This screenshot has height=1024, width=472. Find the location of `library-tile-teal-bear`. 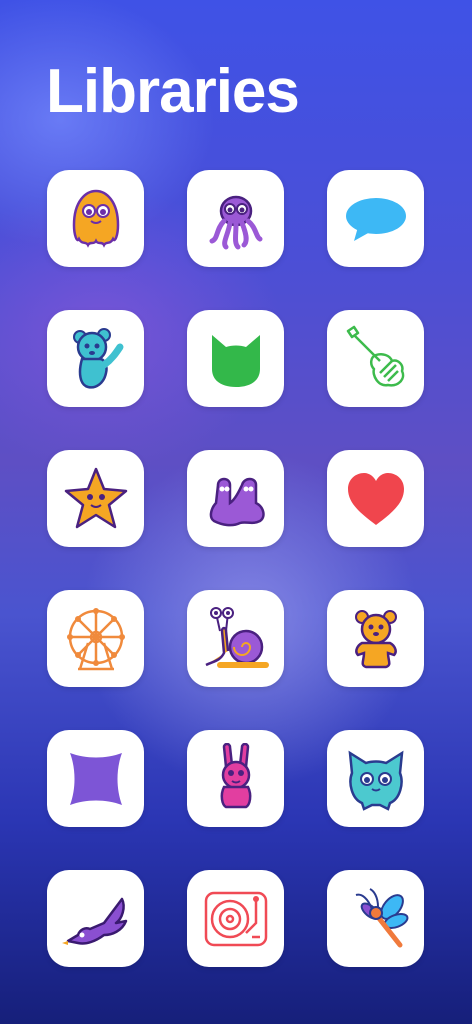

library-tile-teal-bear is located at coordinates (95, 358).